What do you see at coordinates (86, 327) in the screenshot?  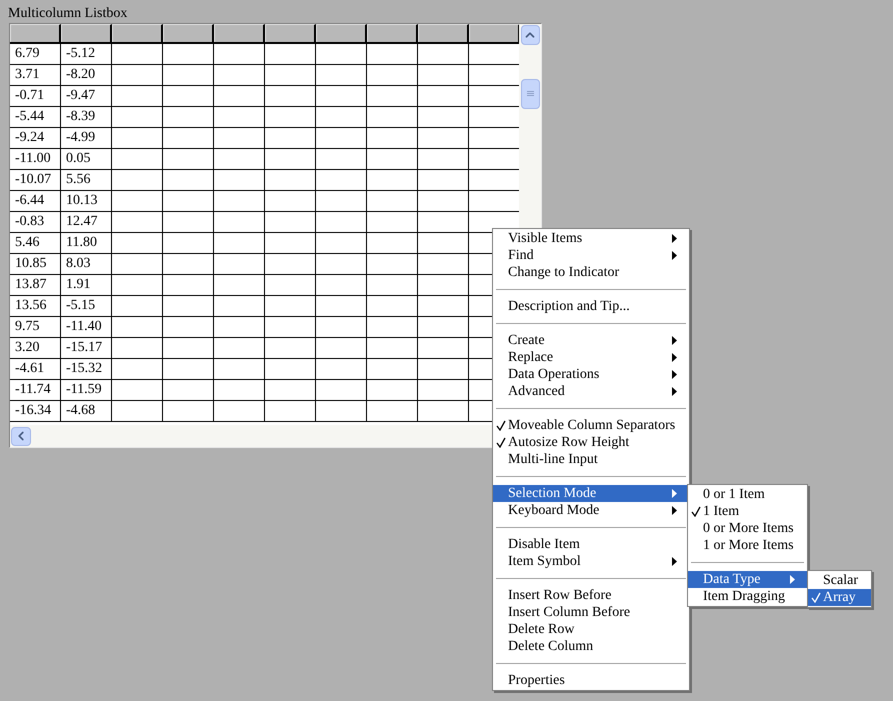 I see `table-cell: -11.40` at bounding box center [86, 327].